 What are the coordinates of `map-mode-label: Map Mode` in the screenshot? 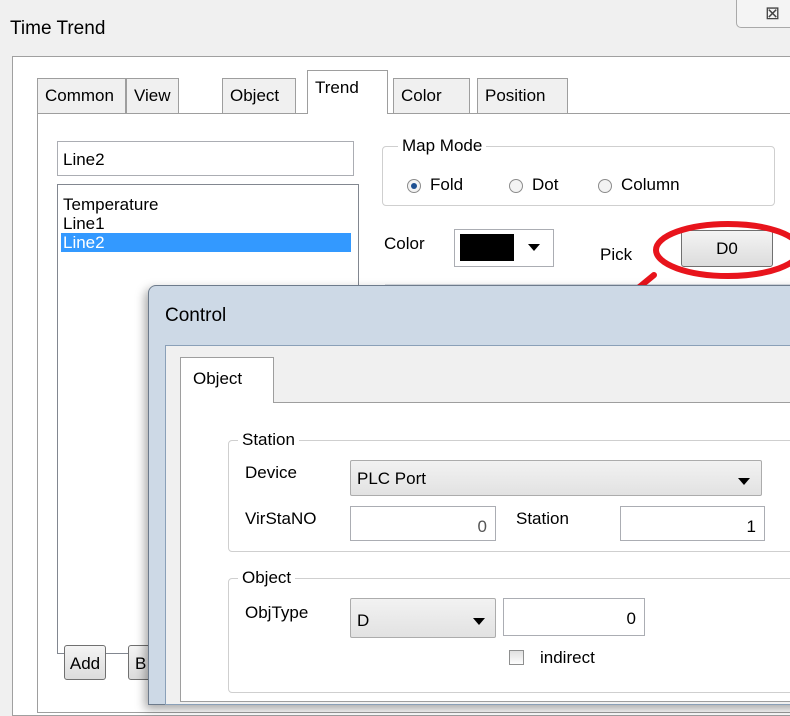 It's located at (442, 146).